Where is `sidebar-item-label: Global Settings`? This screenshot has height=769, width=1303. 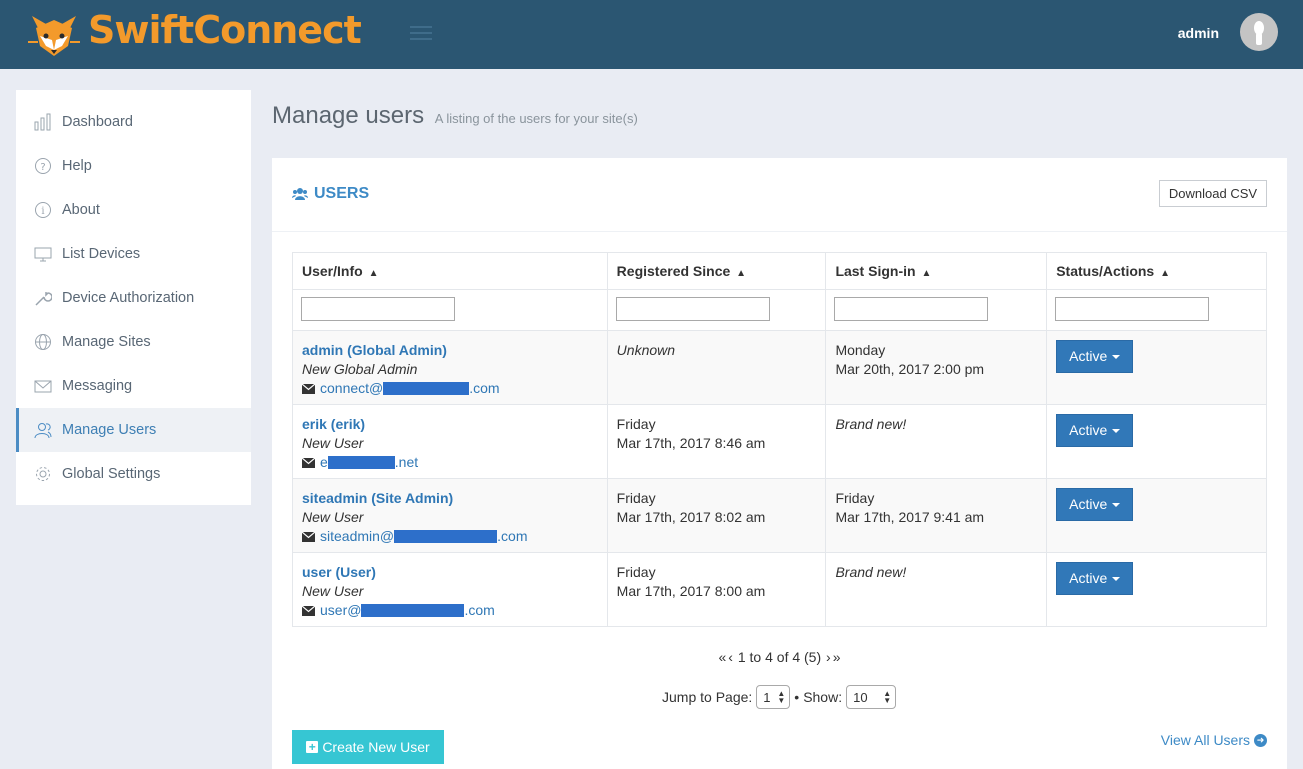 sidebar-item-label: Global Settings is located at coordinates (111, 474).